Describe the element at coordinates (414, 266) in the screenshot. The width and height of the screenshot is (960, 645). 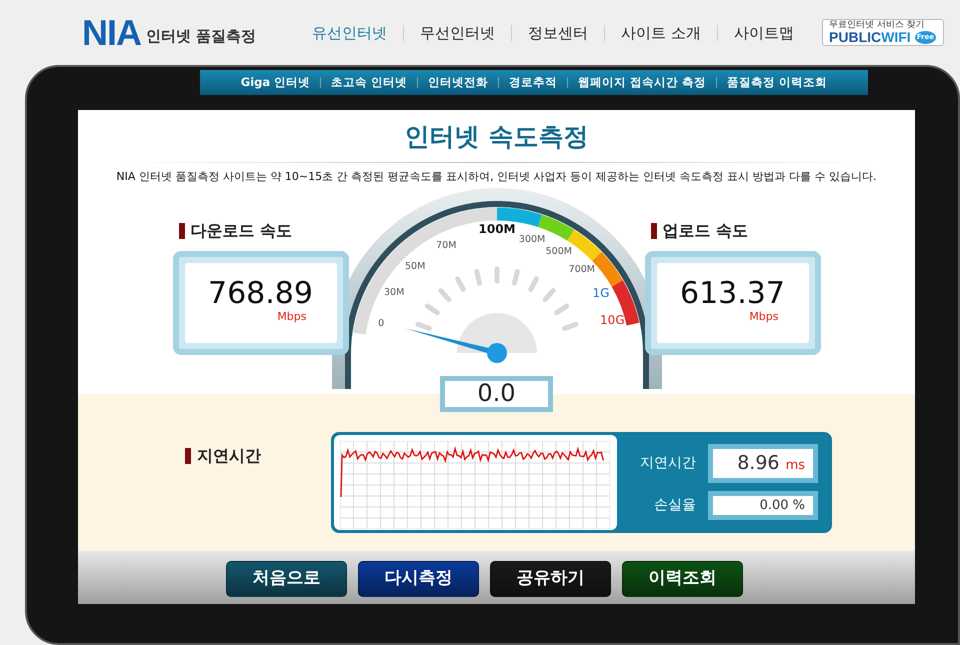
I see `scale-label: 50M` at that location.